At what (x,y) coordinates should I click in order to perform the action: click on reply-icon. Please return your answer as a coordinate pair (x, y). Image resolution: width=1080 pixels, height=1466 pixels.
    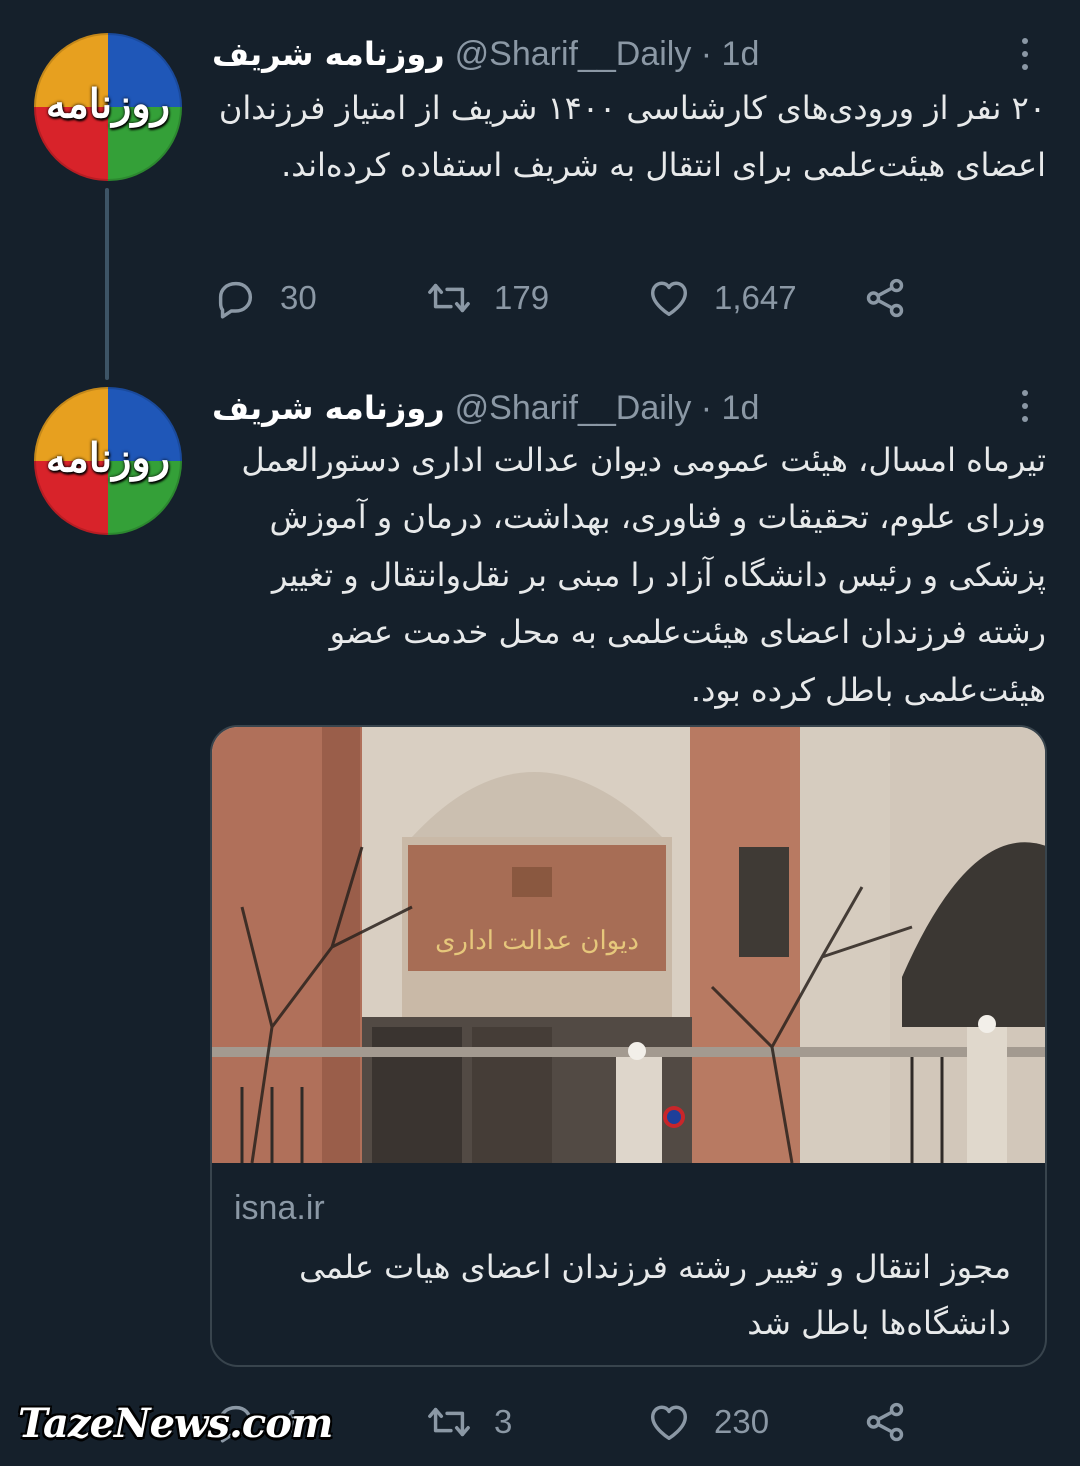
    Looking at the image, I should click on (235, 300).